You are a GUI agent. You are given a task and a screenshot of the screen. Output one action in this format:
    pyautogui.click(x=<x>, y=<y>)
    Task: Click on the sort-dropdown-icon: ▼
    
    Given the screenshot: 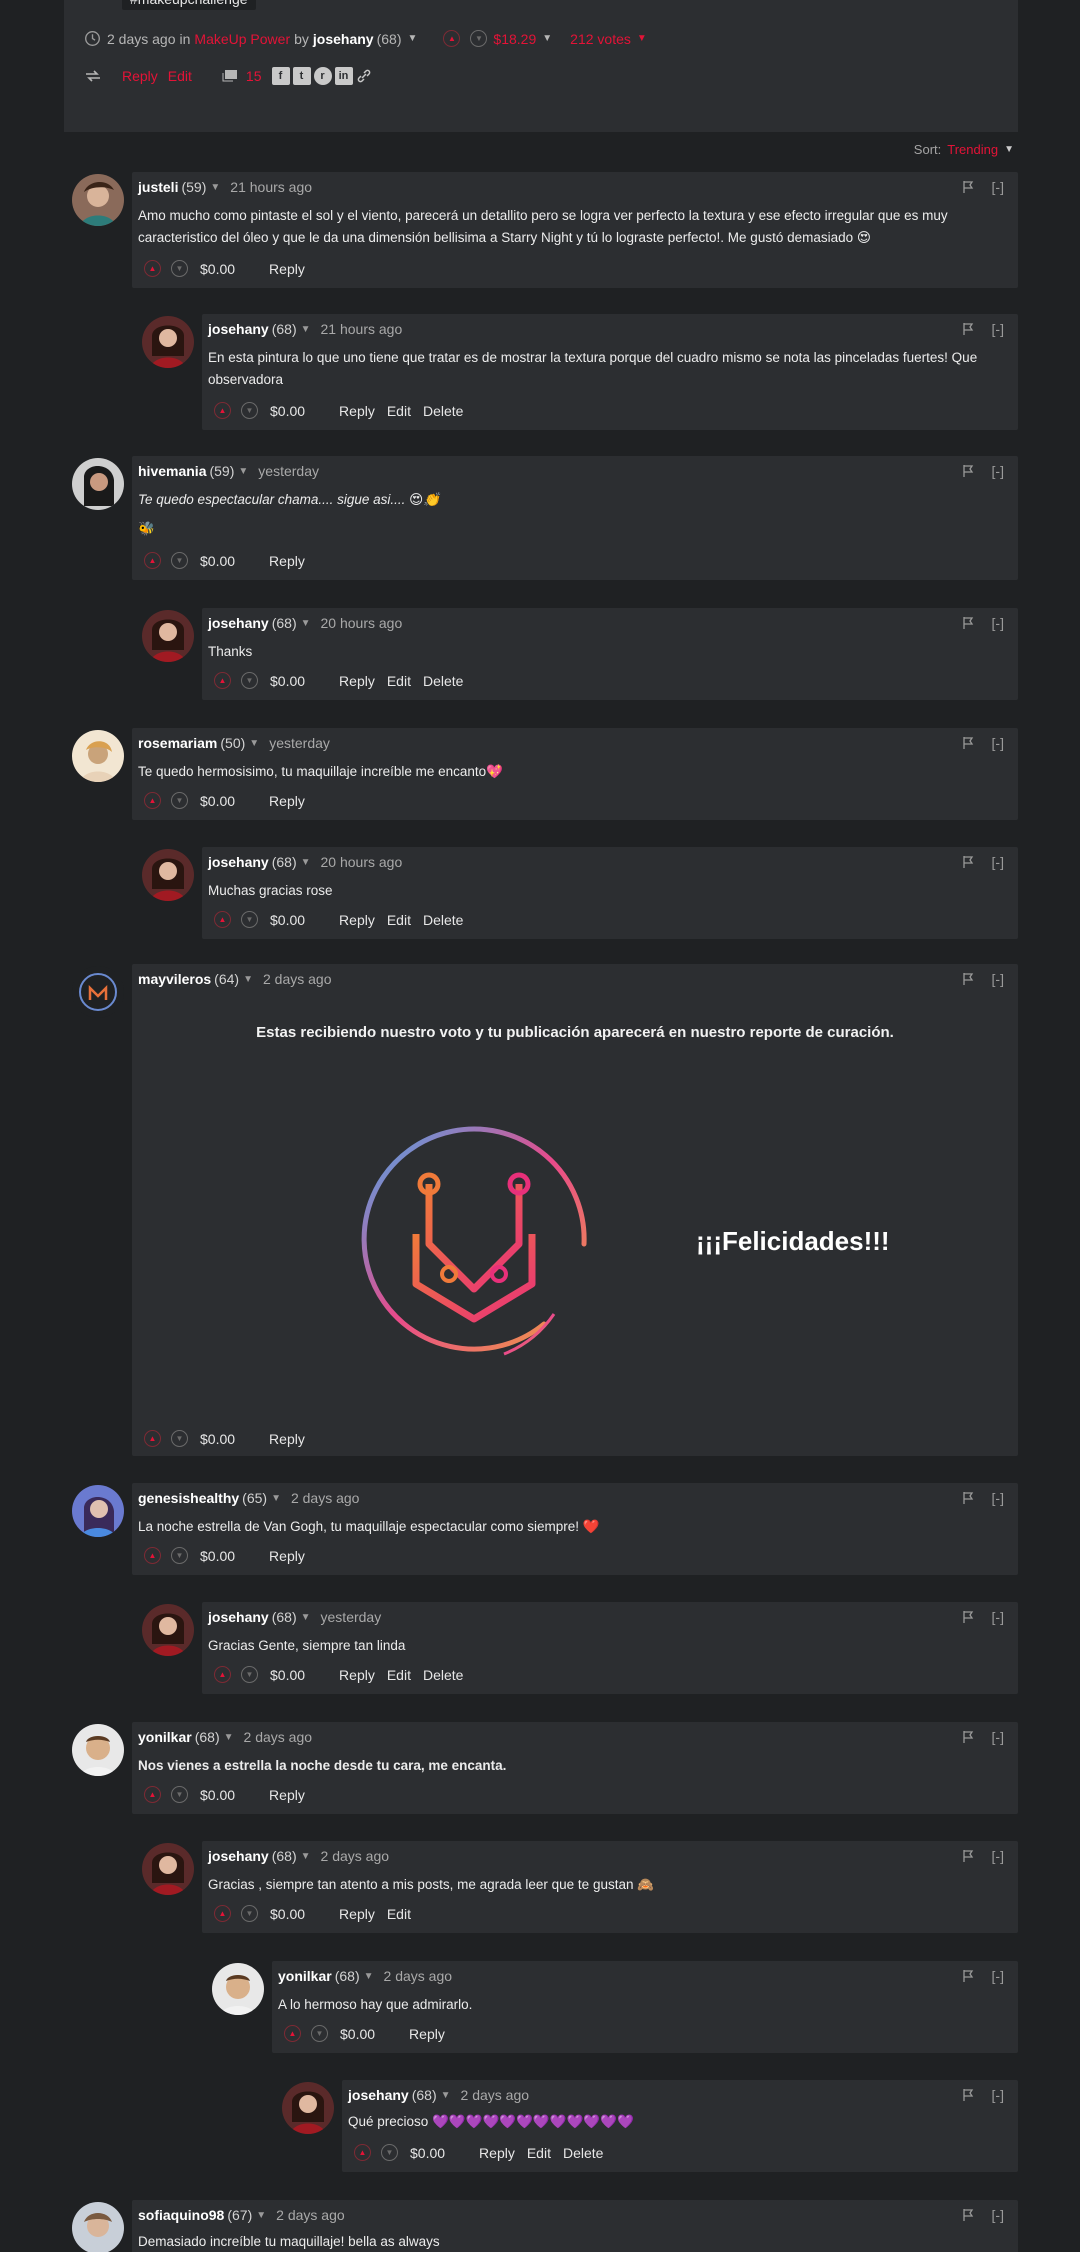 What is the action you would take?
    pyautogui.click(x=1009, y=149)
    